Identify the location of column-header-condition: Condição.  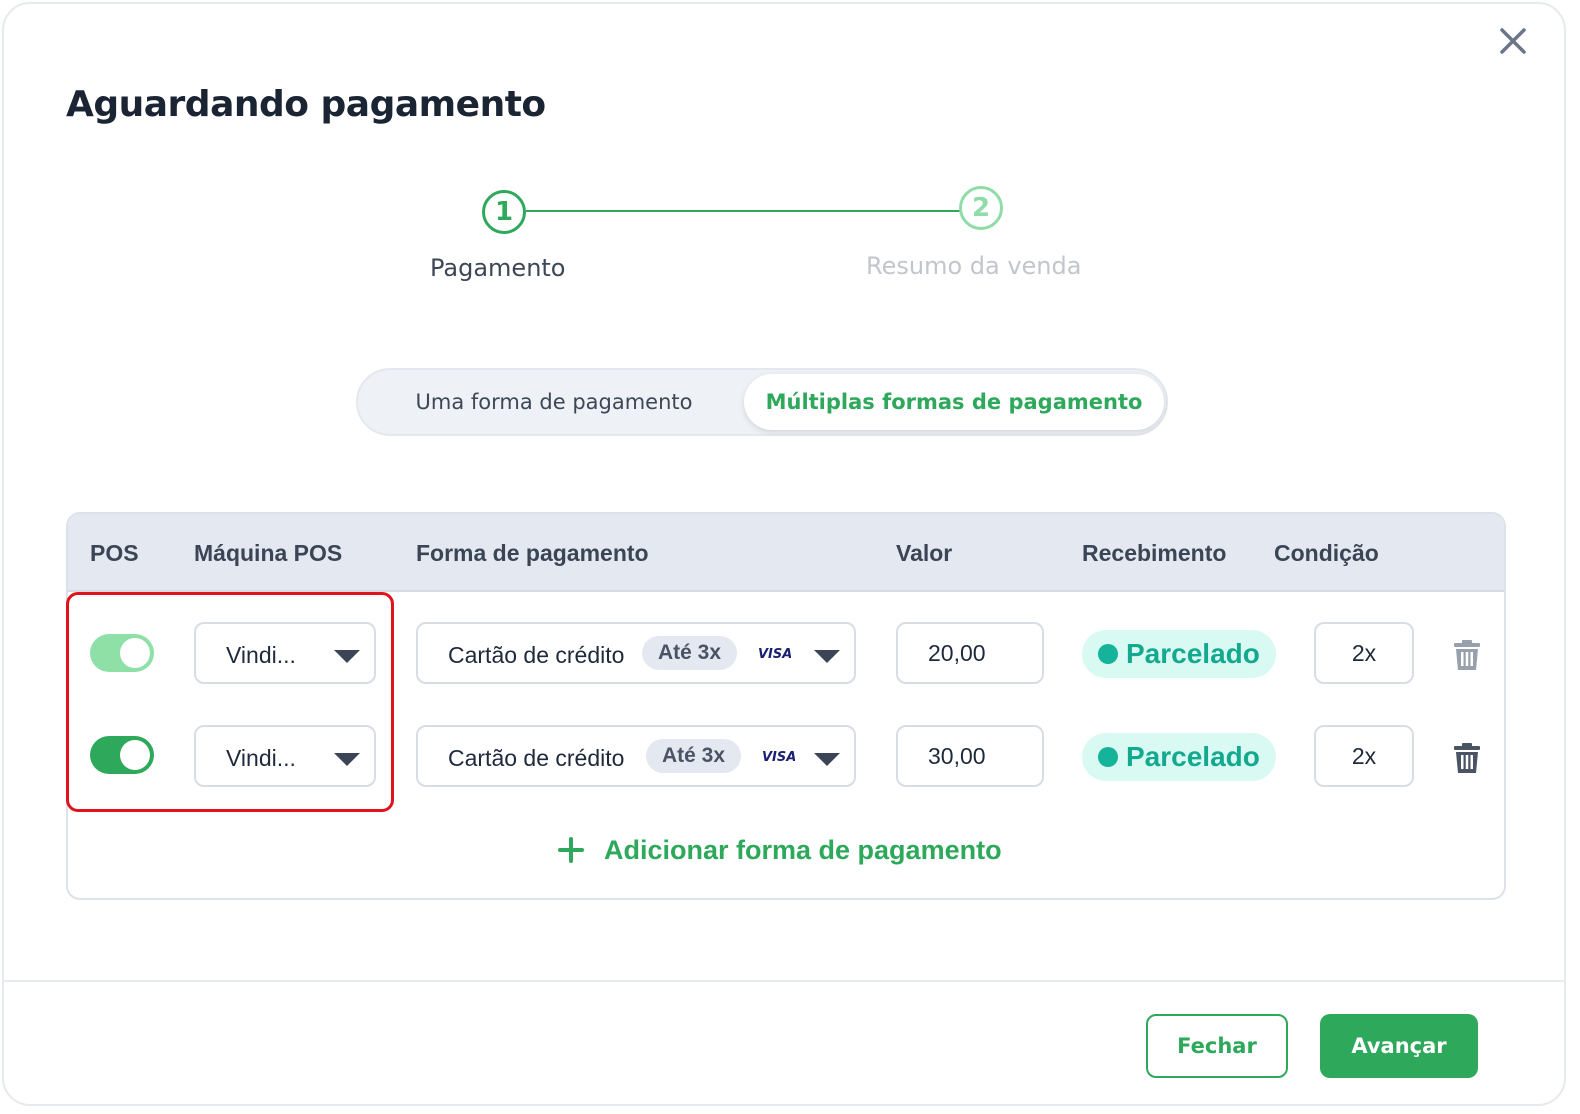
(1326, 553).